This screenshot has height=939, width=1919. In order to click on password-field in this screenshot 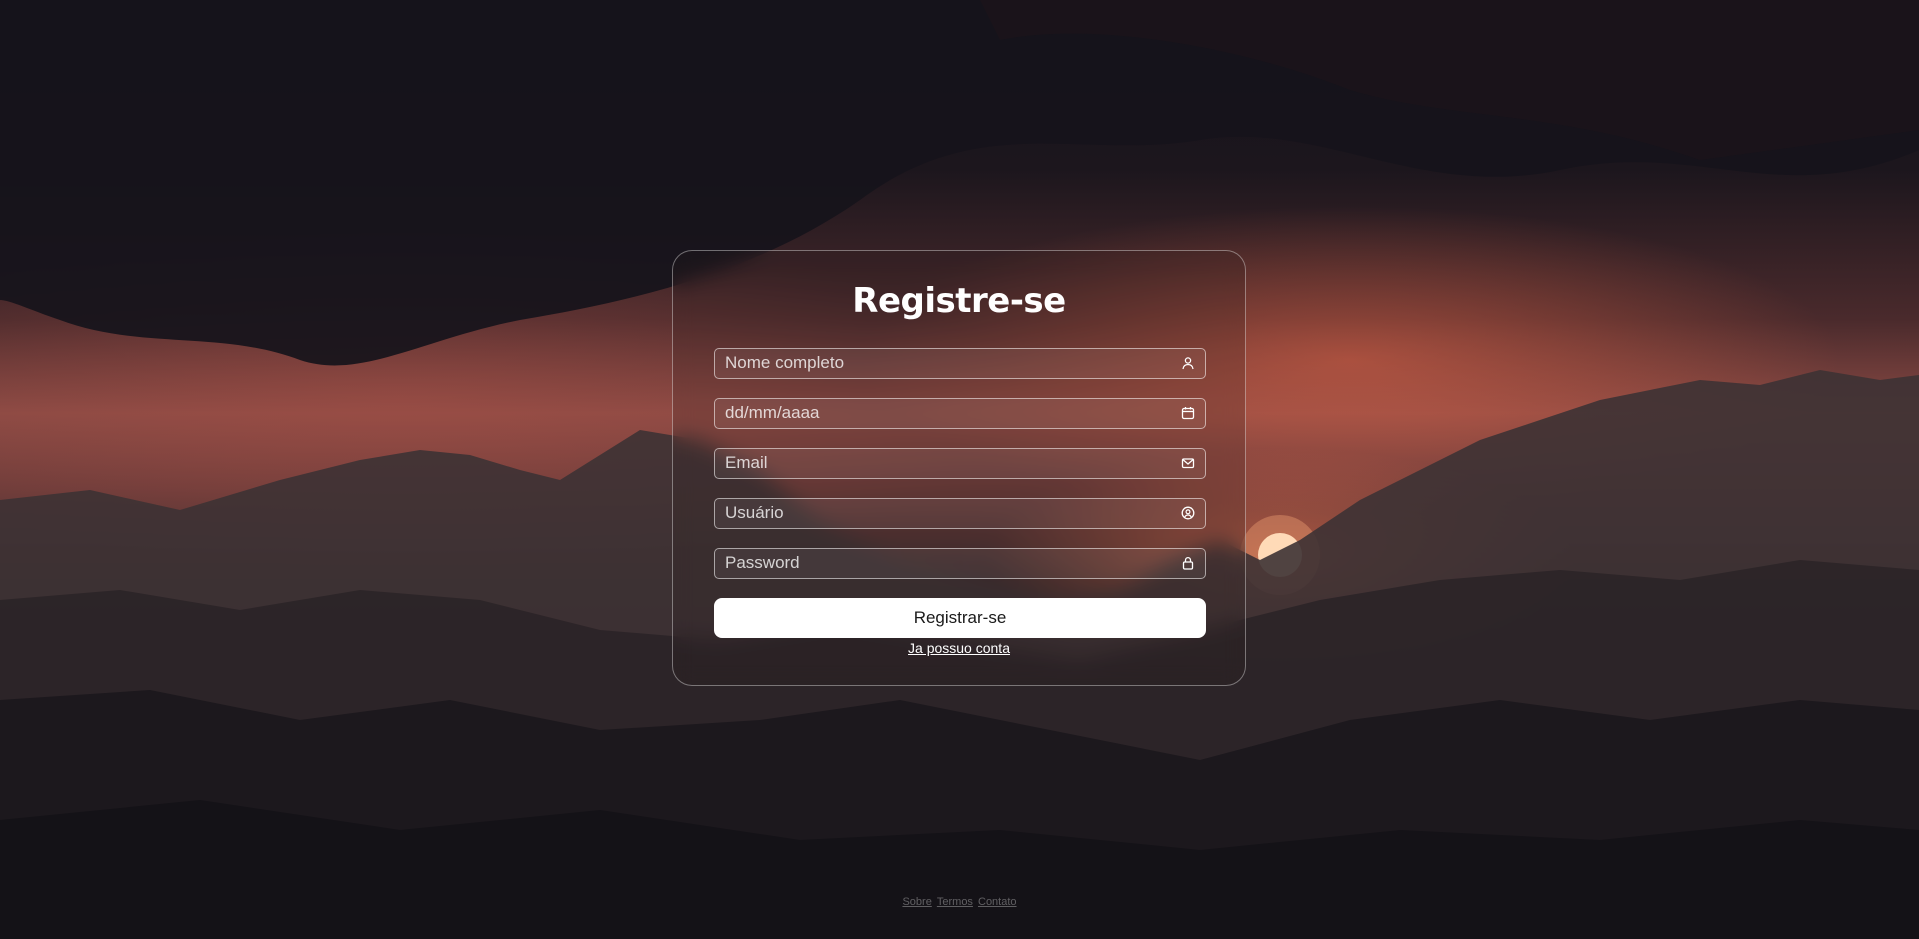, I will do `click(960, 563)`.